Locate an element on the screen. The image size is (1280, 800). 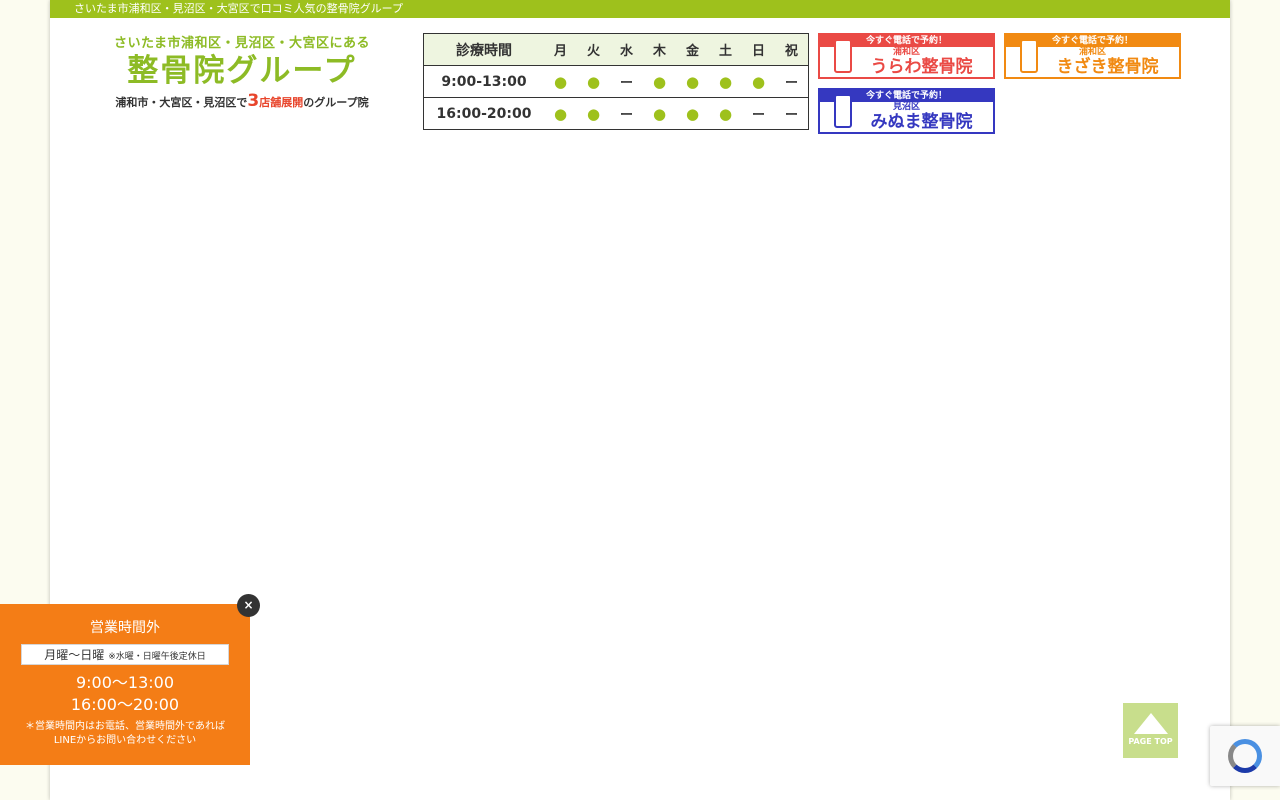
popup-time-2: 16:00〜20:00 is located at coordinates (125, 704).